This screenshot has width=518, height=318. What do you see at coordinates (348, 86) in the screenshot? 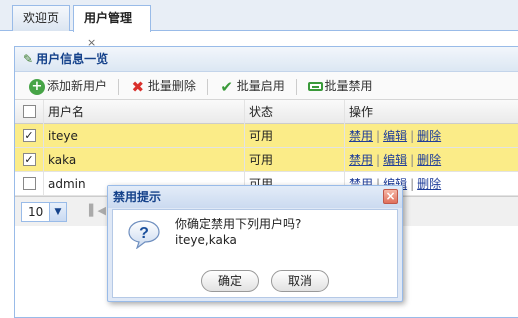
I see `batch-disable-label: 批量禁用` at bounding box center [348, 86].